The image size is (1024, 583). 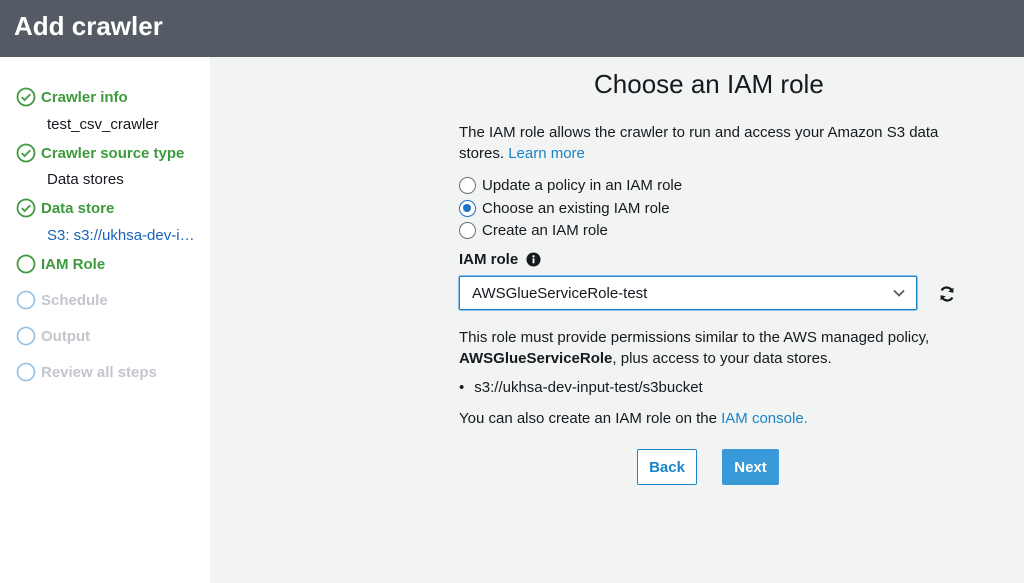 What do you see at coordinates (722, 358) in the screenshot?
I see `note-suffix: , plus access to your data stores.` at bounding box center [722, 358].